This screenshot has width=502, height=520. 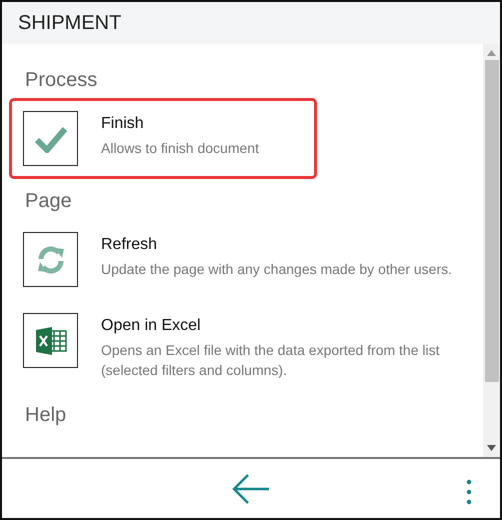 What do you see at coordinates (180, 148) in the screenshot?
I see `action-description: Allows to finish document` at bounding box center [180, 148].